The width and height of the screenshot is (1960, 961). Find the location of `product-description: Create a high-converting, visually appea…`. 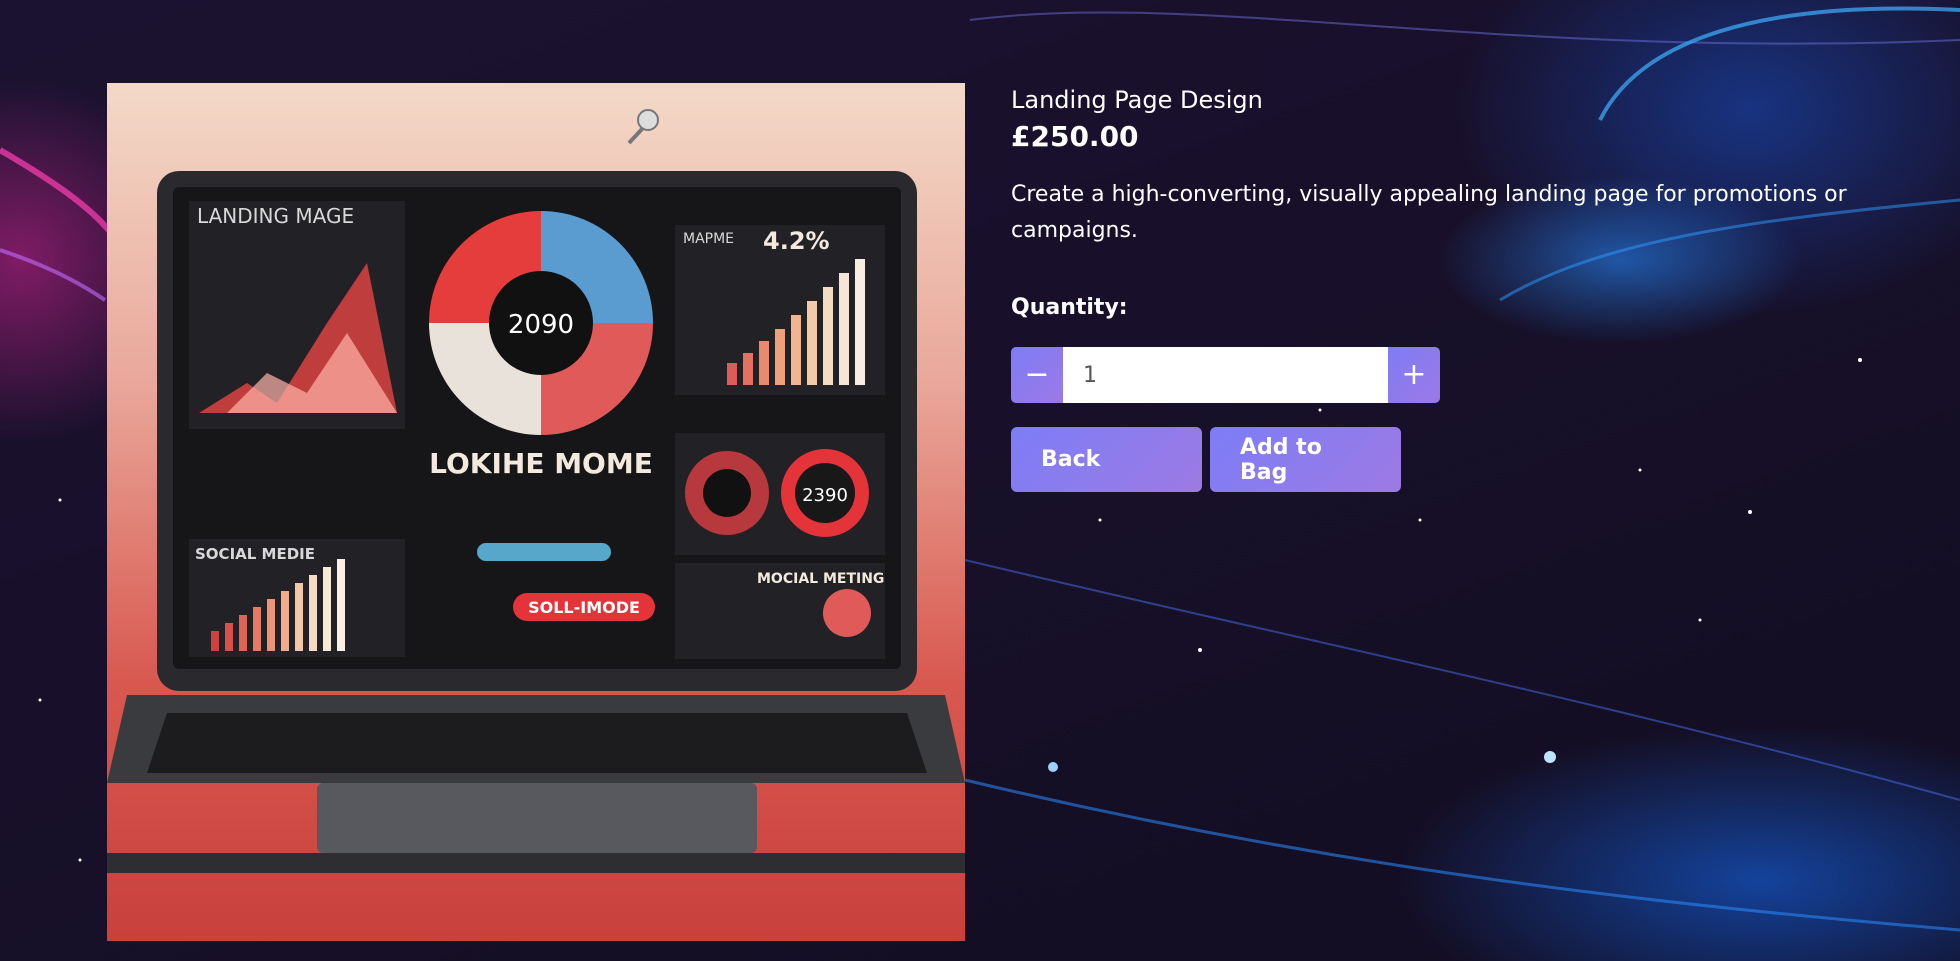

product-description: Create a high-converting, visually appea… is located at coordinates (1429, 212).